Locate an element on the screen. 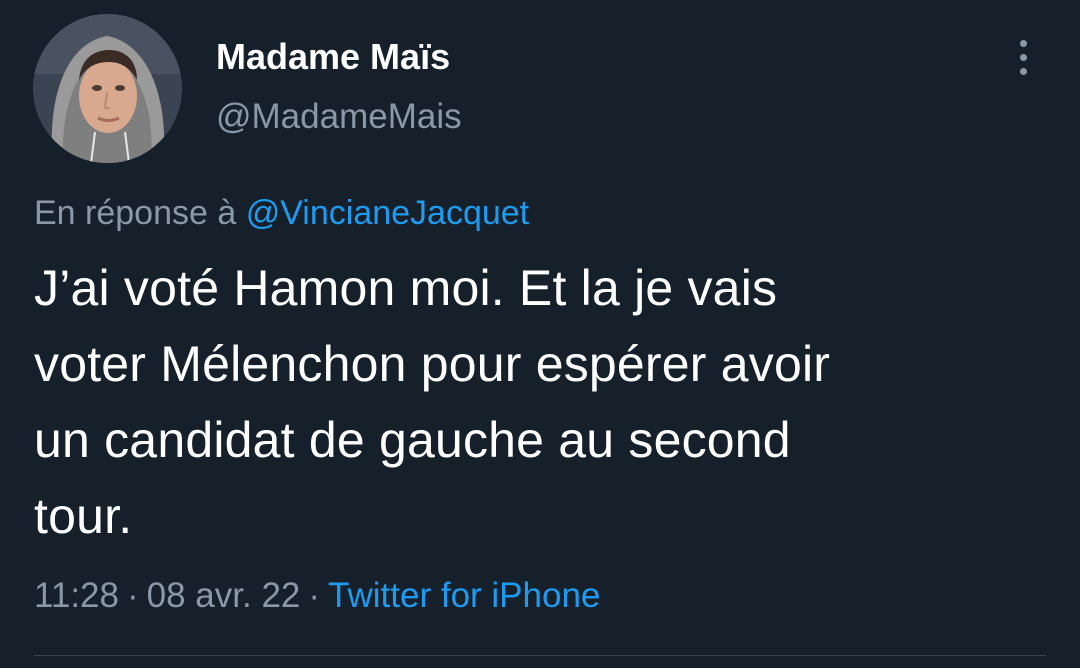 This screenshot has width=1080, height=668. tweet-time: 11:28 is located at coordinates (76, 595).